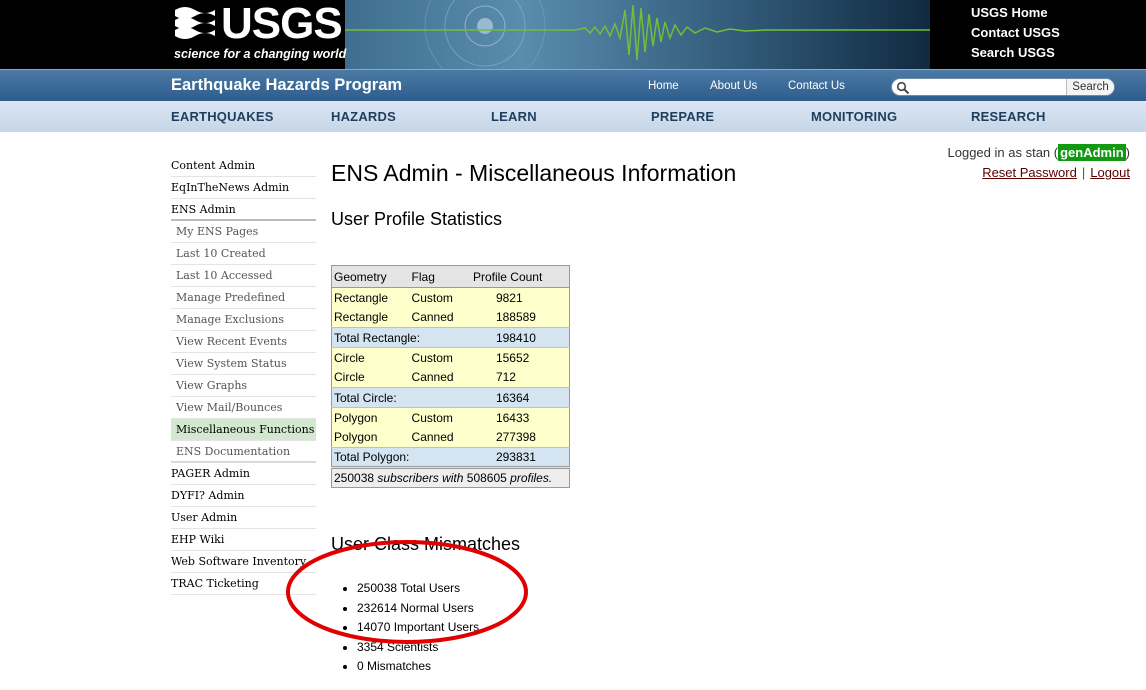 This screenshot has height=690, width=1146. I want to click on total-row-circle: Total Circle: 16364, so click(450, 397).